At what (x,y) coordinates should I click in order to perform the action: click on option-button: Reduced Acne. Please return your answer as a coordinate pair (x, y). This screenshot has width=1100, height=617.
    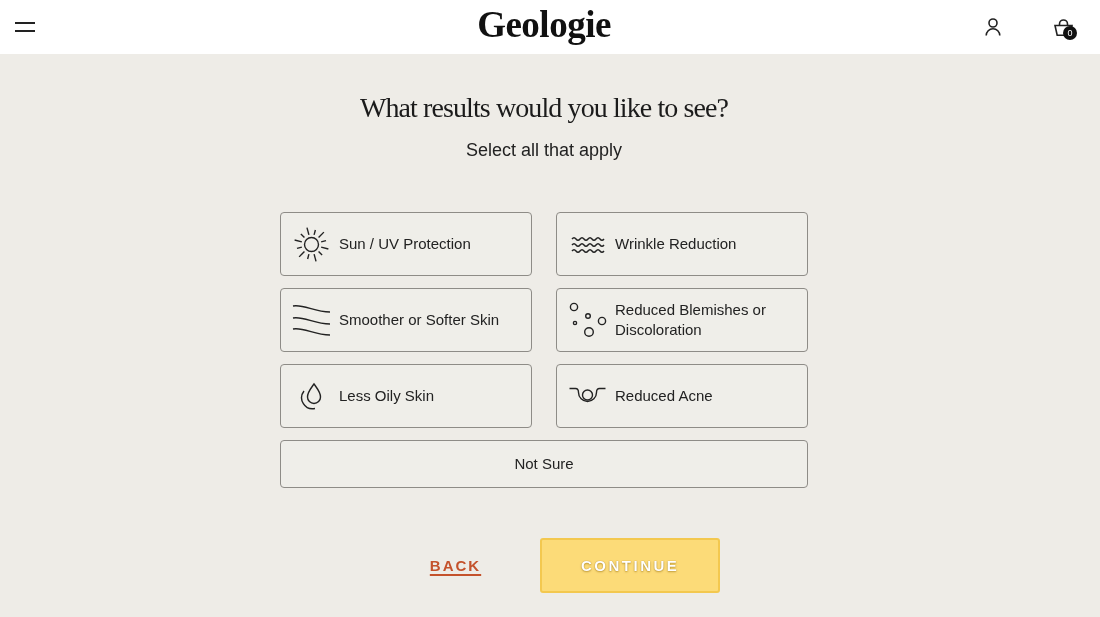
    Looking at the image, I should click on (682, 396).